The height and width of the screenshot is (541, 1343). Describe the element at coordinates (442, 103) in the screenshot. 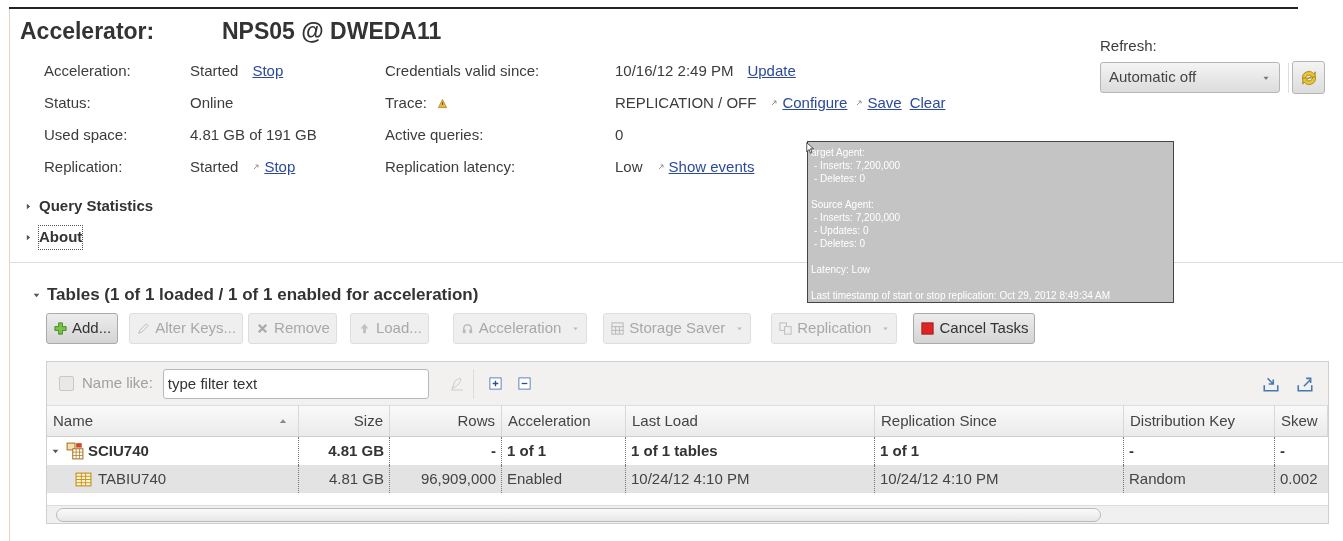

I see `warning-icon` at that location.